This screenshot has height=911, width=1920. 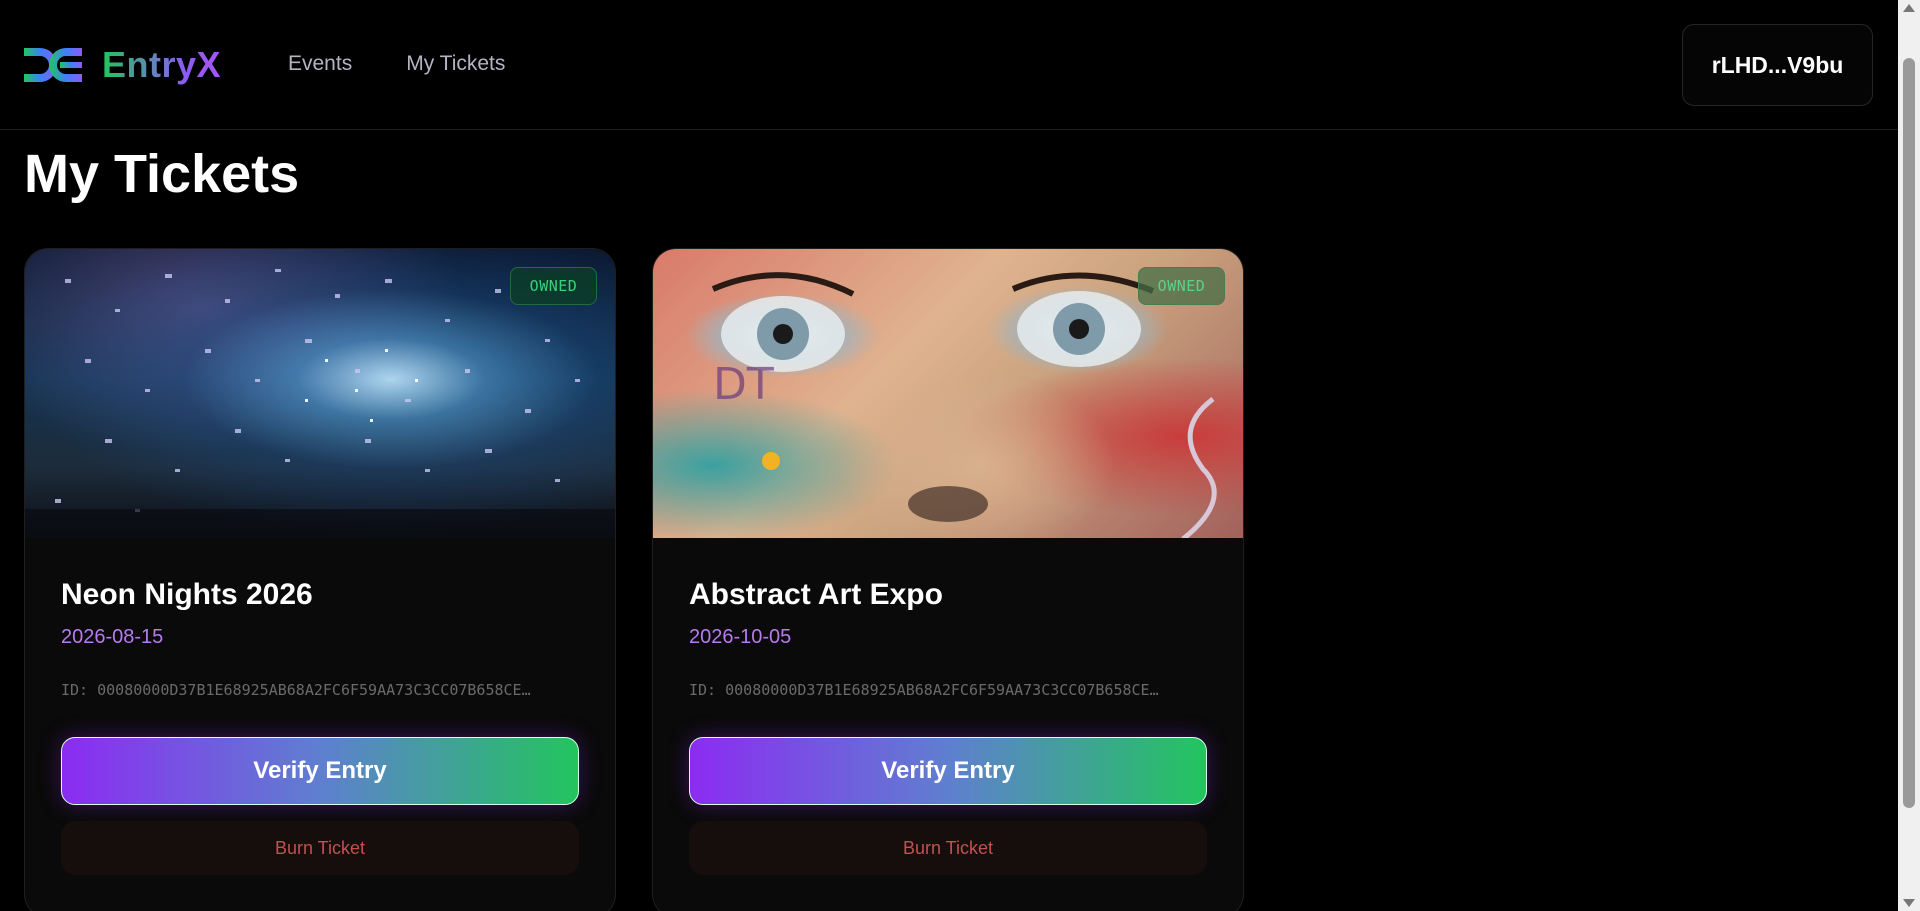 What do you see at coordinates (162, 174) in the screenshot?
I see `page-title: My Tickets` at bounding box center [162, 174].